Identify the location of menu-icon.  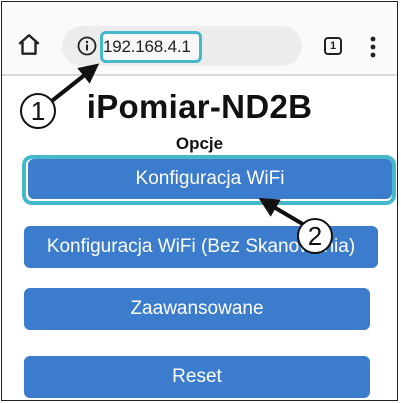
(373, 47).